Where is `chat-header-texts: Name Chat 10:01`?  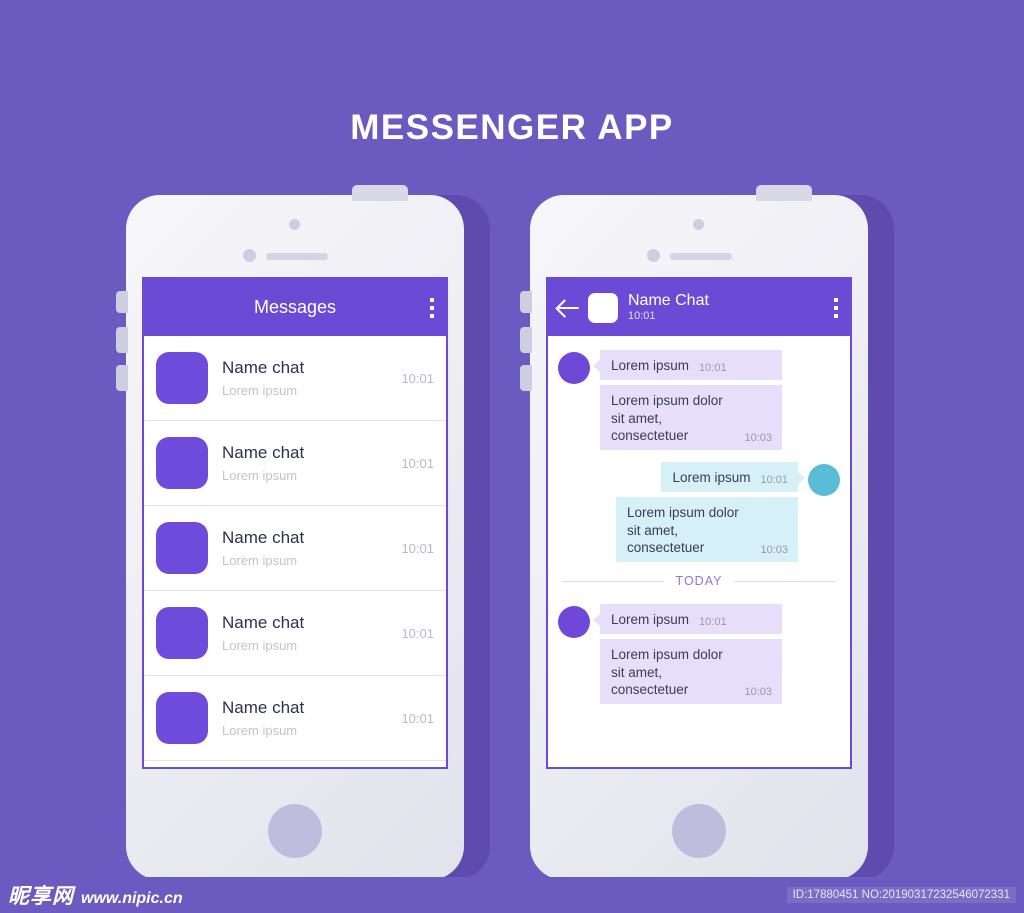 chat-header-texts: Name Chat 10:01 is located at coordinates (668, 307).